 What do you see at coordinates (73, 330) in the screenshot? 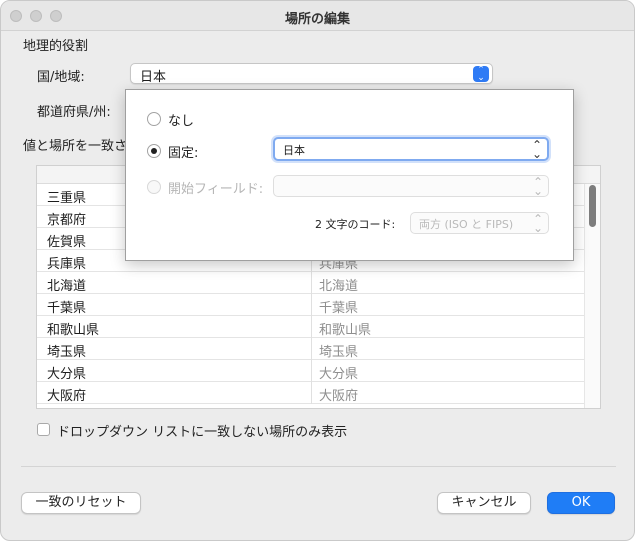
I see `location-cell: 和歌山県` at bounding box center [73, 330].